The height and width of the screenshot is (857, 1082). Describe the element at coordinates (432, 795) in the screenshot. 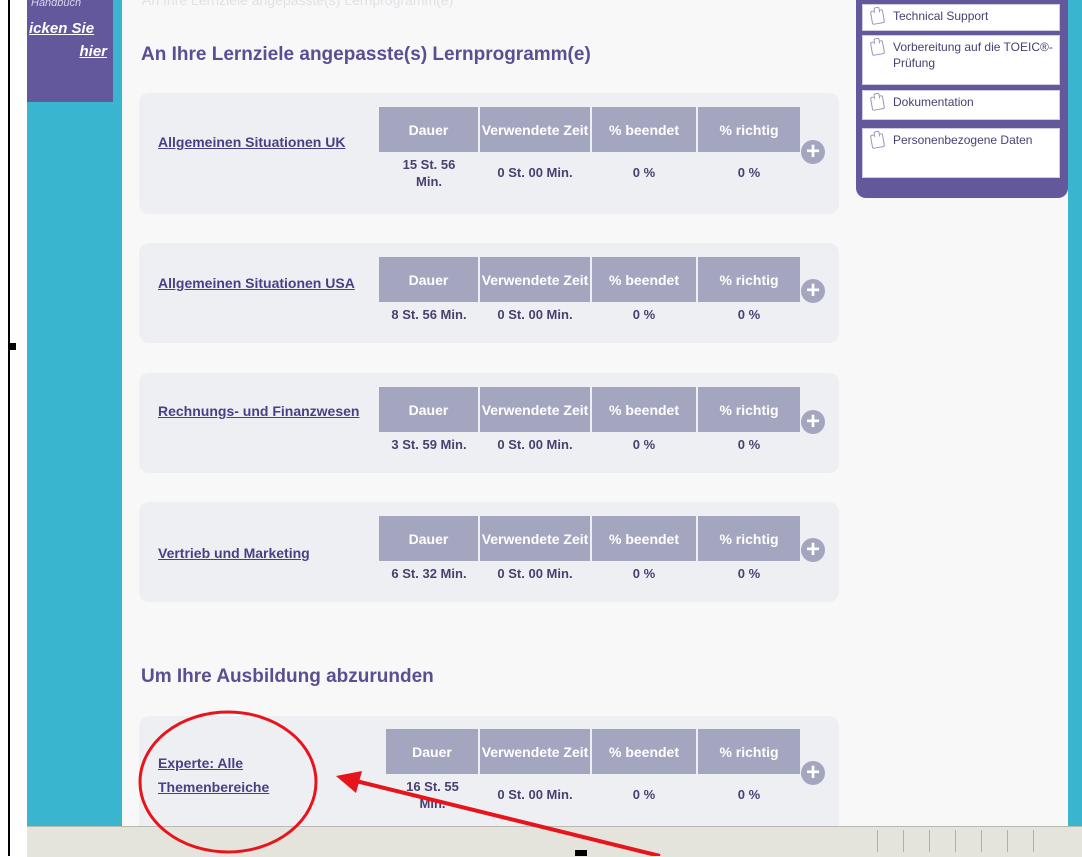

I see `cell-duration: 16 St. 55 Min.` at that location.